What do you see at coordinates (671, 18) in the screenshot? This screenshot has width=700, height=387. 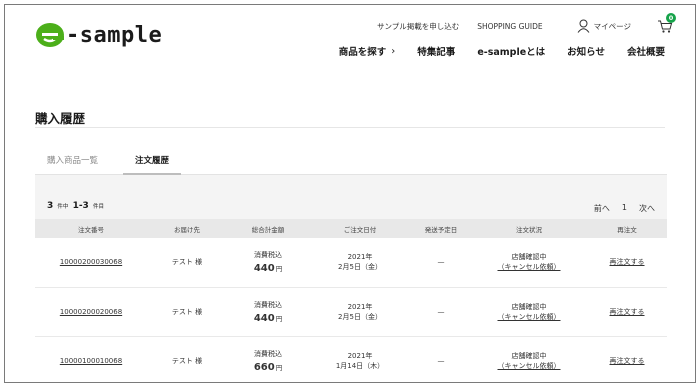 I see `cart-count-badge: 0` at bounding box center [671, 18].